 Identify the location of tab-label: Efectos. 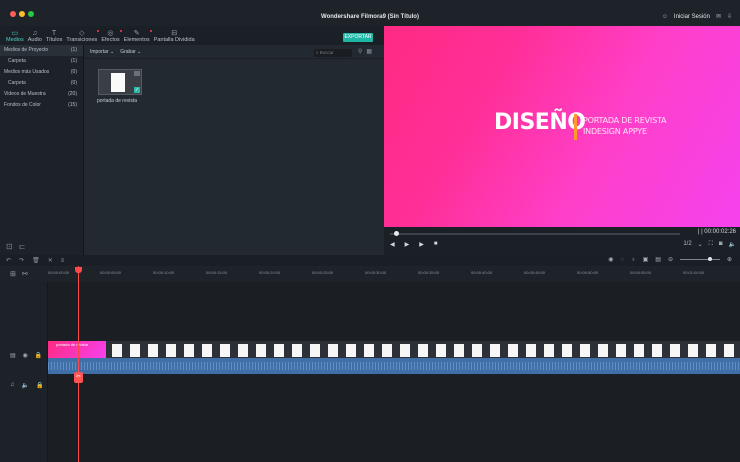
(110, 40).